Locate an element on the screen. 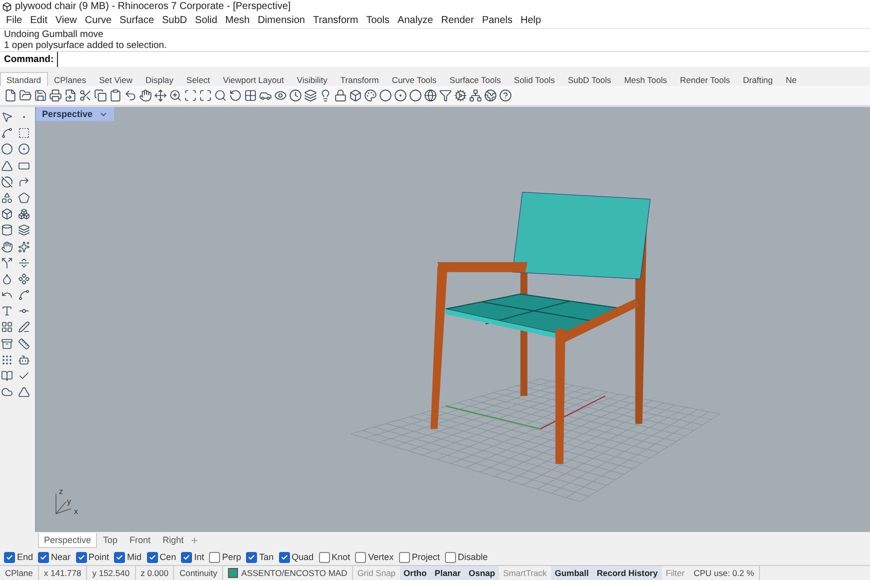  new-file-icon is located at coordinates (10, 95).